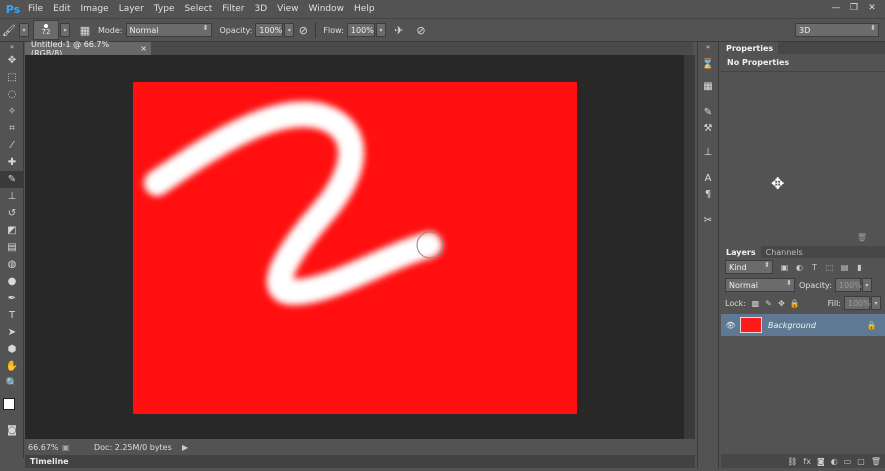 The height and width of the screenshot is (471, 885). I want to click on menu-layer: Layer, so click(131, 9).